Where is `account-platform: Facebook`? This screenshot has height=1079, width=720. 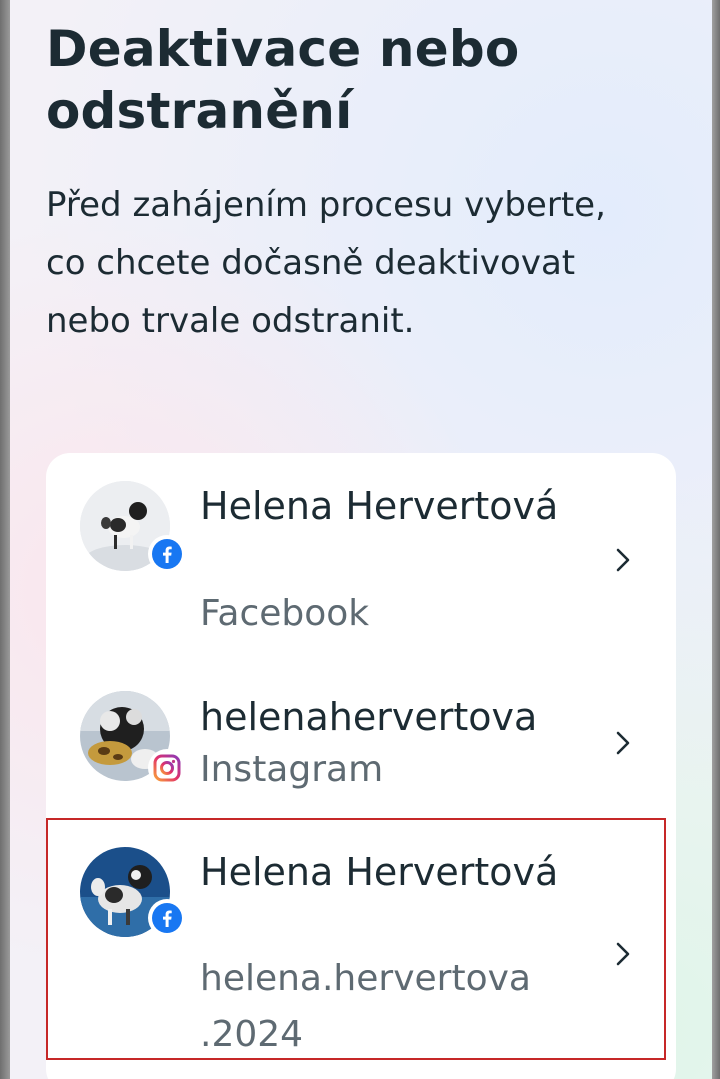
account-platform: Facebook is located at coordinates (285, 613).